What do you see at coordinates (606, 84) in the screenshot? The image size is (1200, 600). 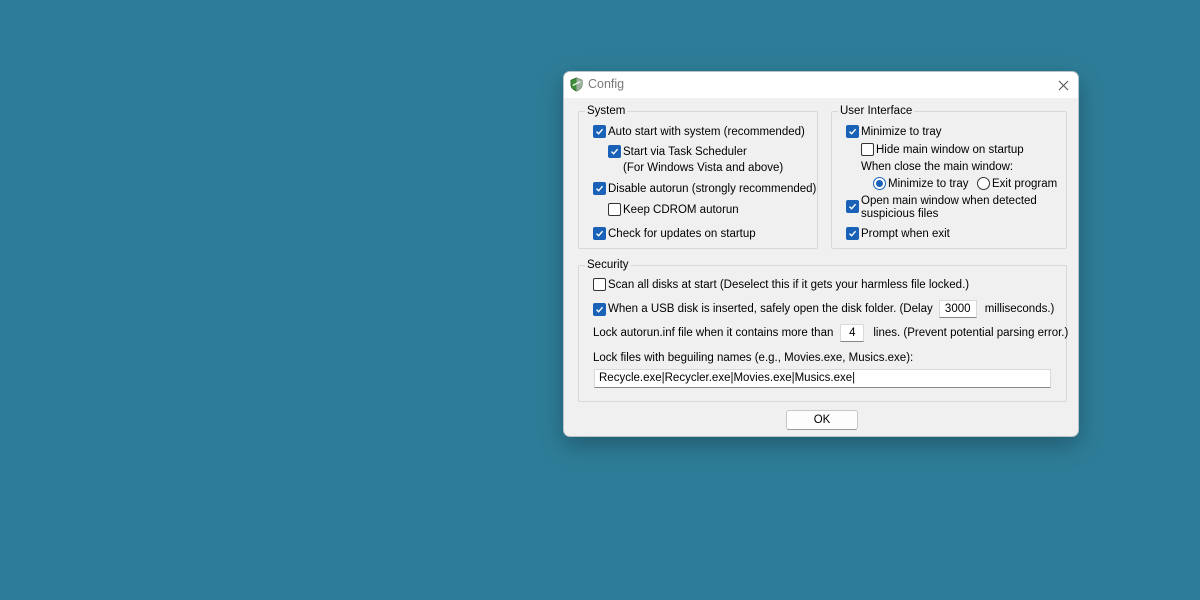 I see `window-title: Config` at bounding box center [606, 84].